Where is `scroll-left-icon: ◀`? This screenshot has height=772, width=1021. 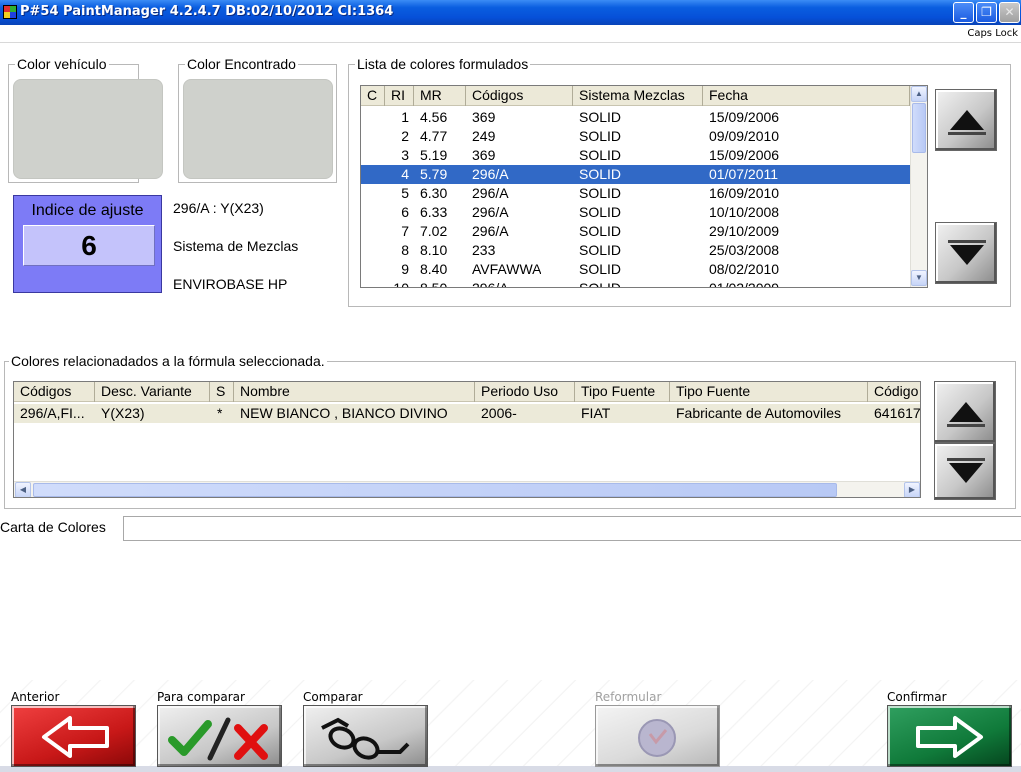 scroll-left-icon: ◀ is located at coordinates (23, 489).